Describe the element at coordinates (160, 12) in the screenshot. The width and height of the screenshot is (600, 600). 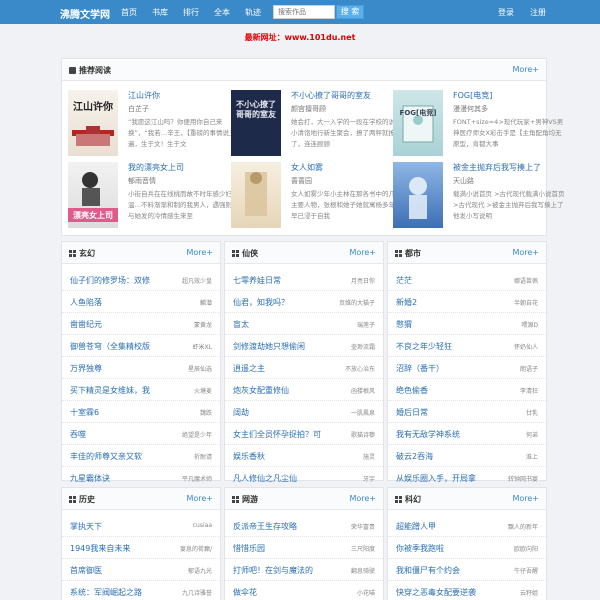
I see `nav-library: 书库` at that location.